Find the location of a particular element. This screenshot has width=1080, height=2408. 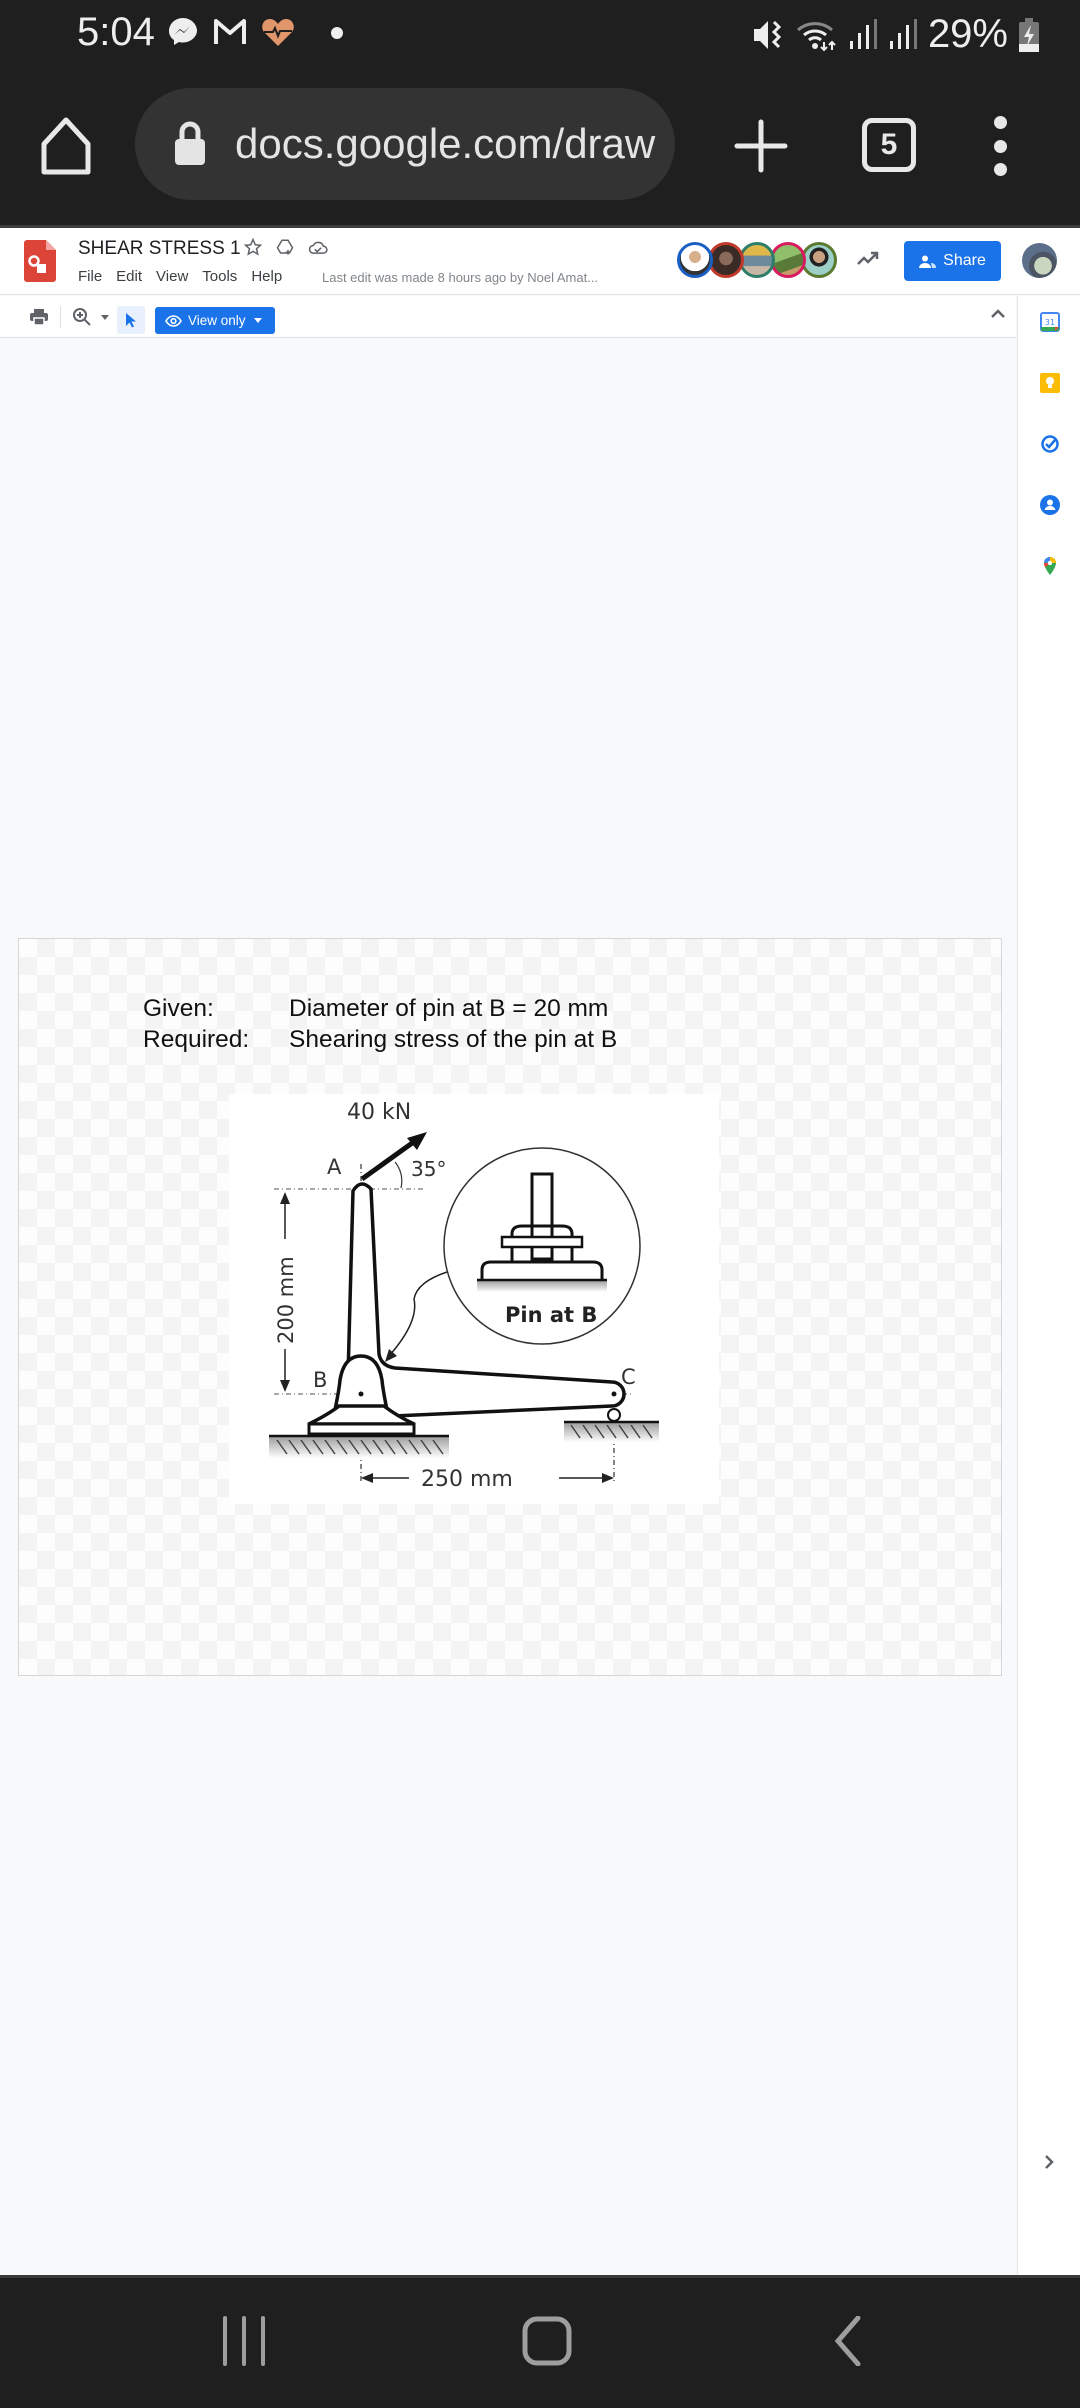

battery-charging-icon is located at coordinates (1029, 34).